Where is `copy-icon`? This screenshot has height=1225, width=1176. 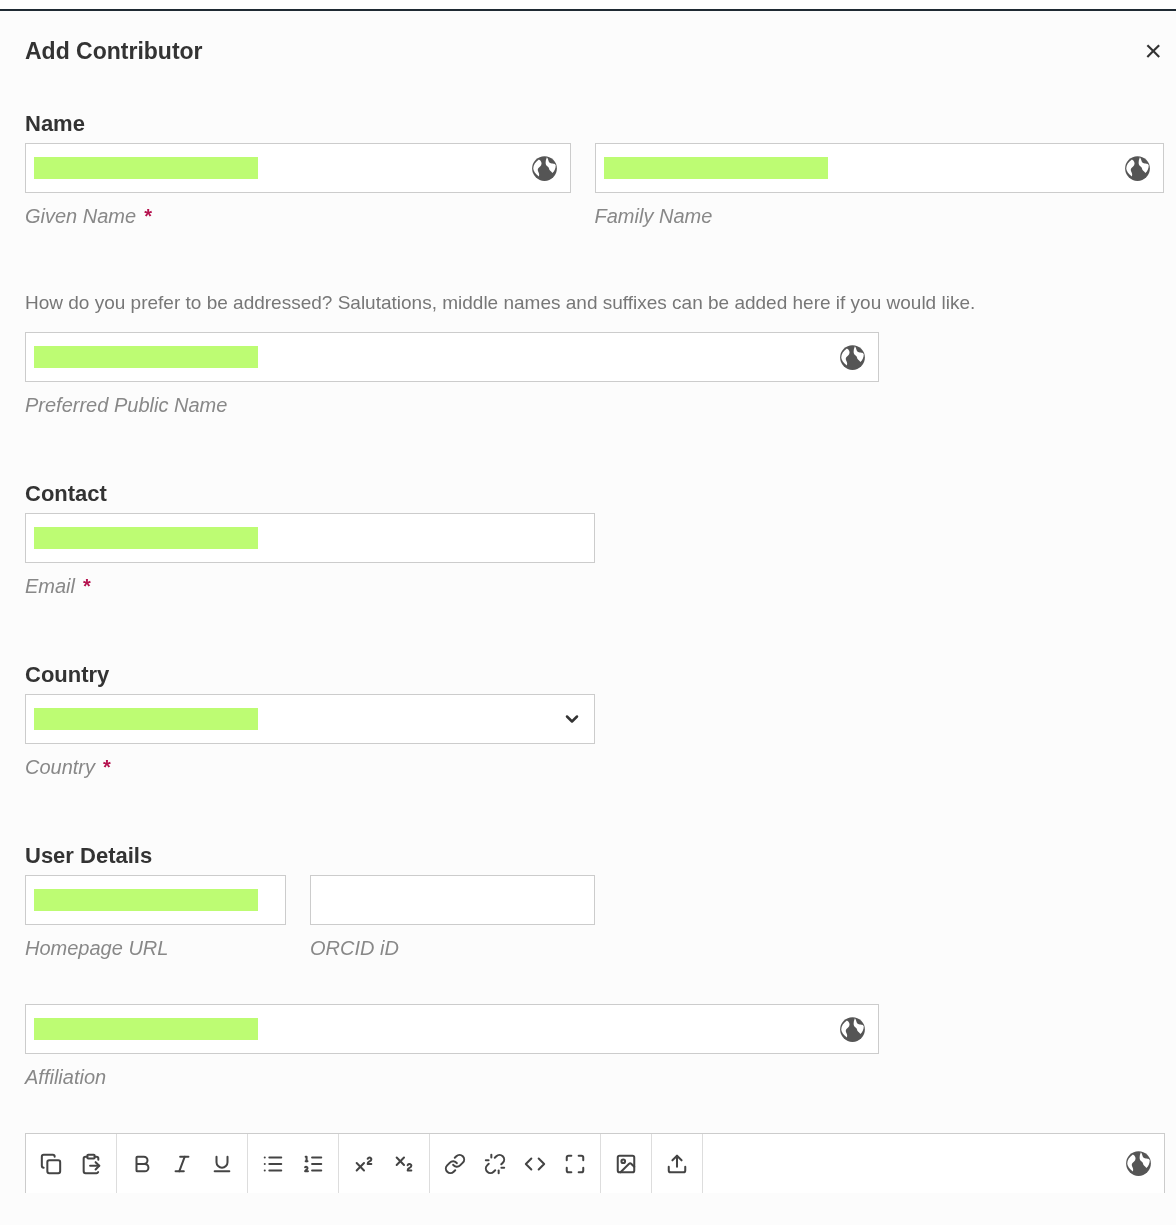 copy-icon is located at coordinates (51, 1163).